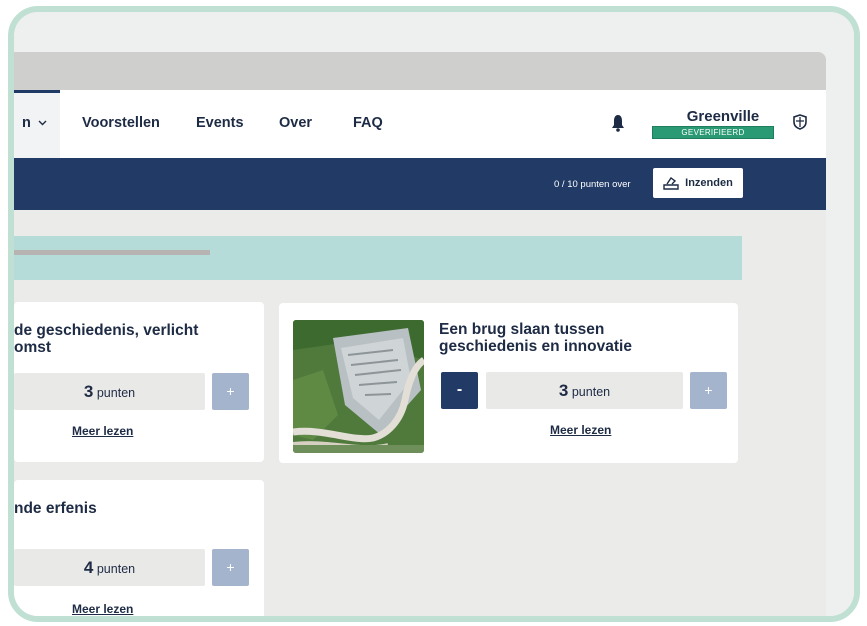  I want to click on submit-button: Inzenden, so click(698, 183).